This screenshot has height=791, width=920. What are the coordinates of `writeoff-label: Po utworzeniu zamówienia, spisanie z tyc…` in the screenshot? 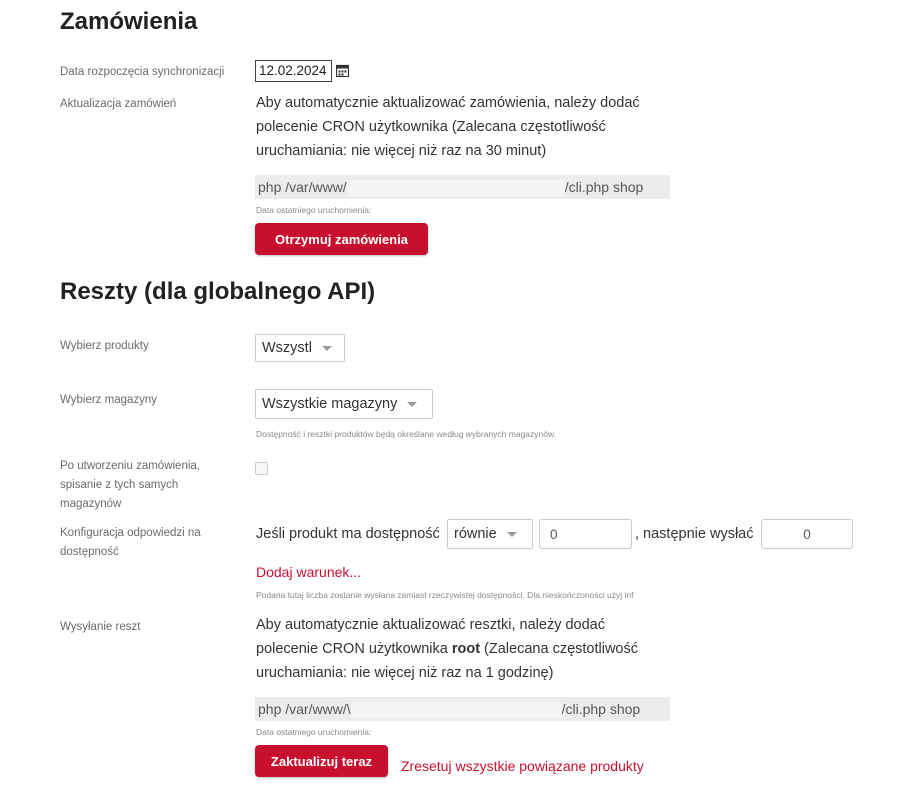 It's located at (130, 485).